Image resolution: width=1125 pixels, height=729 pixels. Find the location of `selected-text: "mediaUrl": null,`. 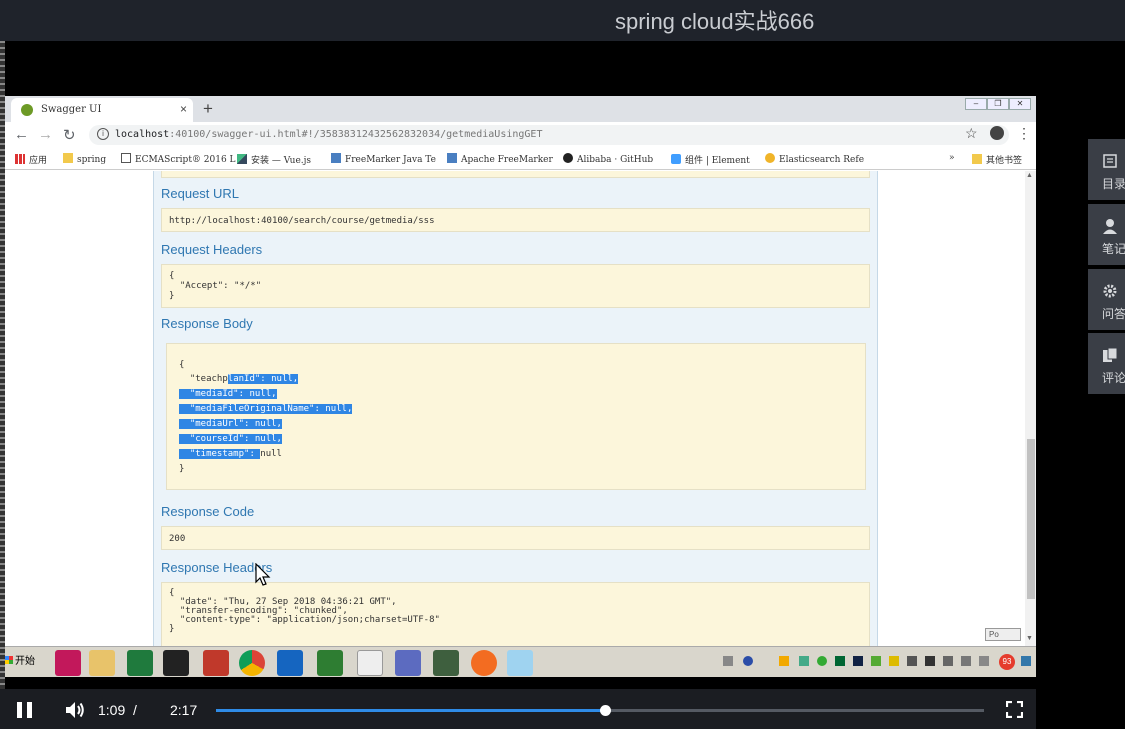

selected-text: "mediaUrl": null, is located at coordinates (230, 424).